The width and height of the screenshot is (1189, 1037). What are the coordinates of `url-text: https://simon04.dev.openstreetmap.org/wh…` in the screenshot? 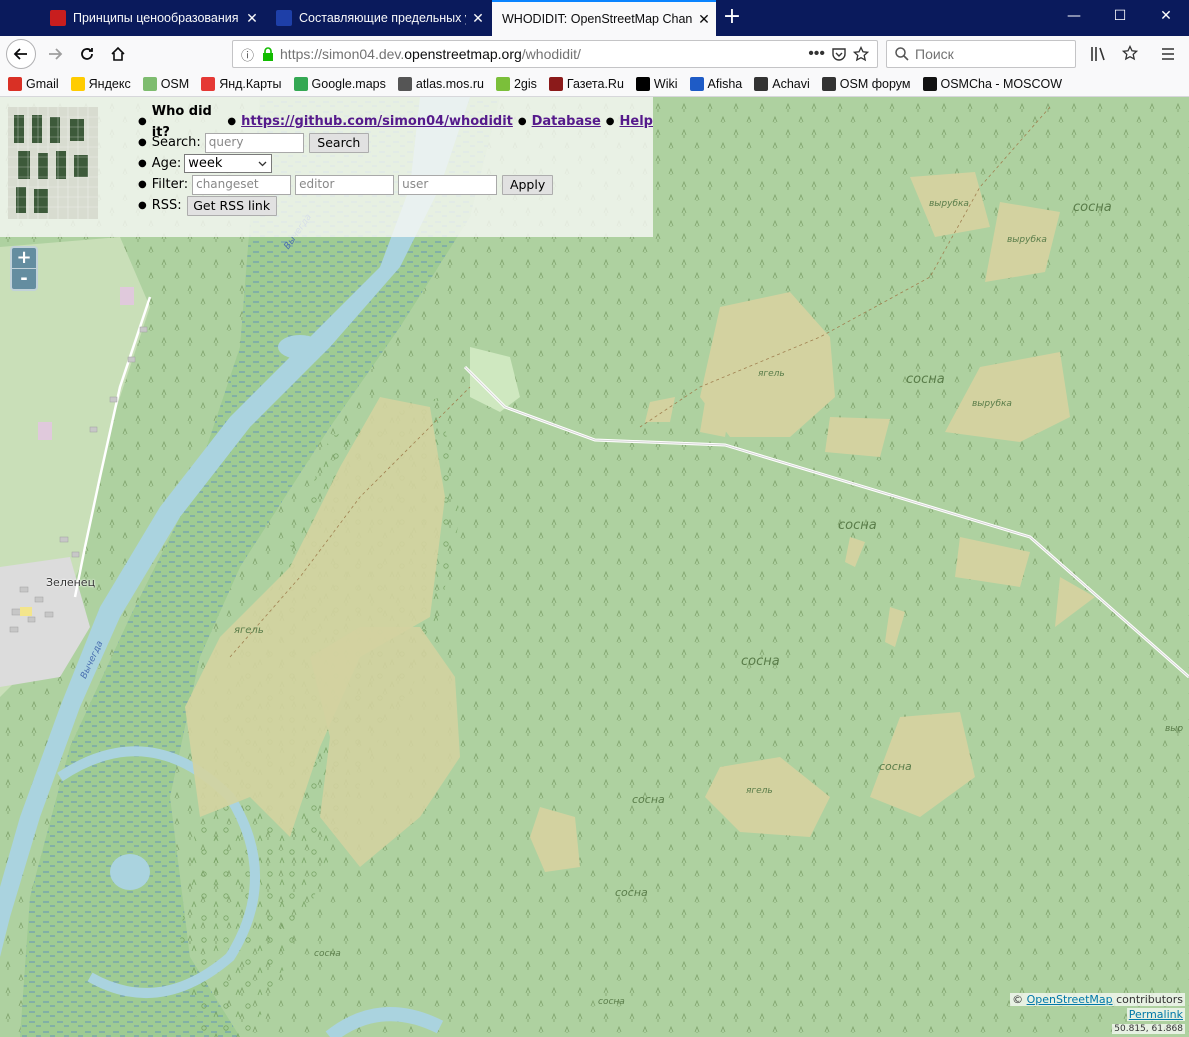 It's located at (430, 54).